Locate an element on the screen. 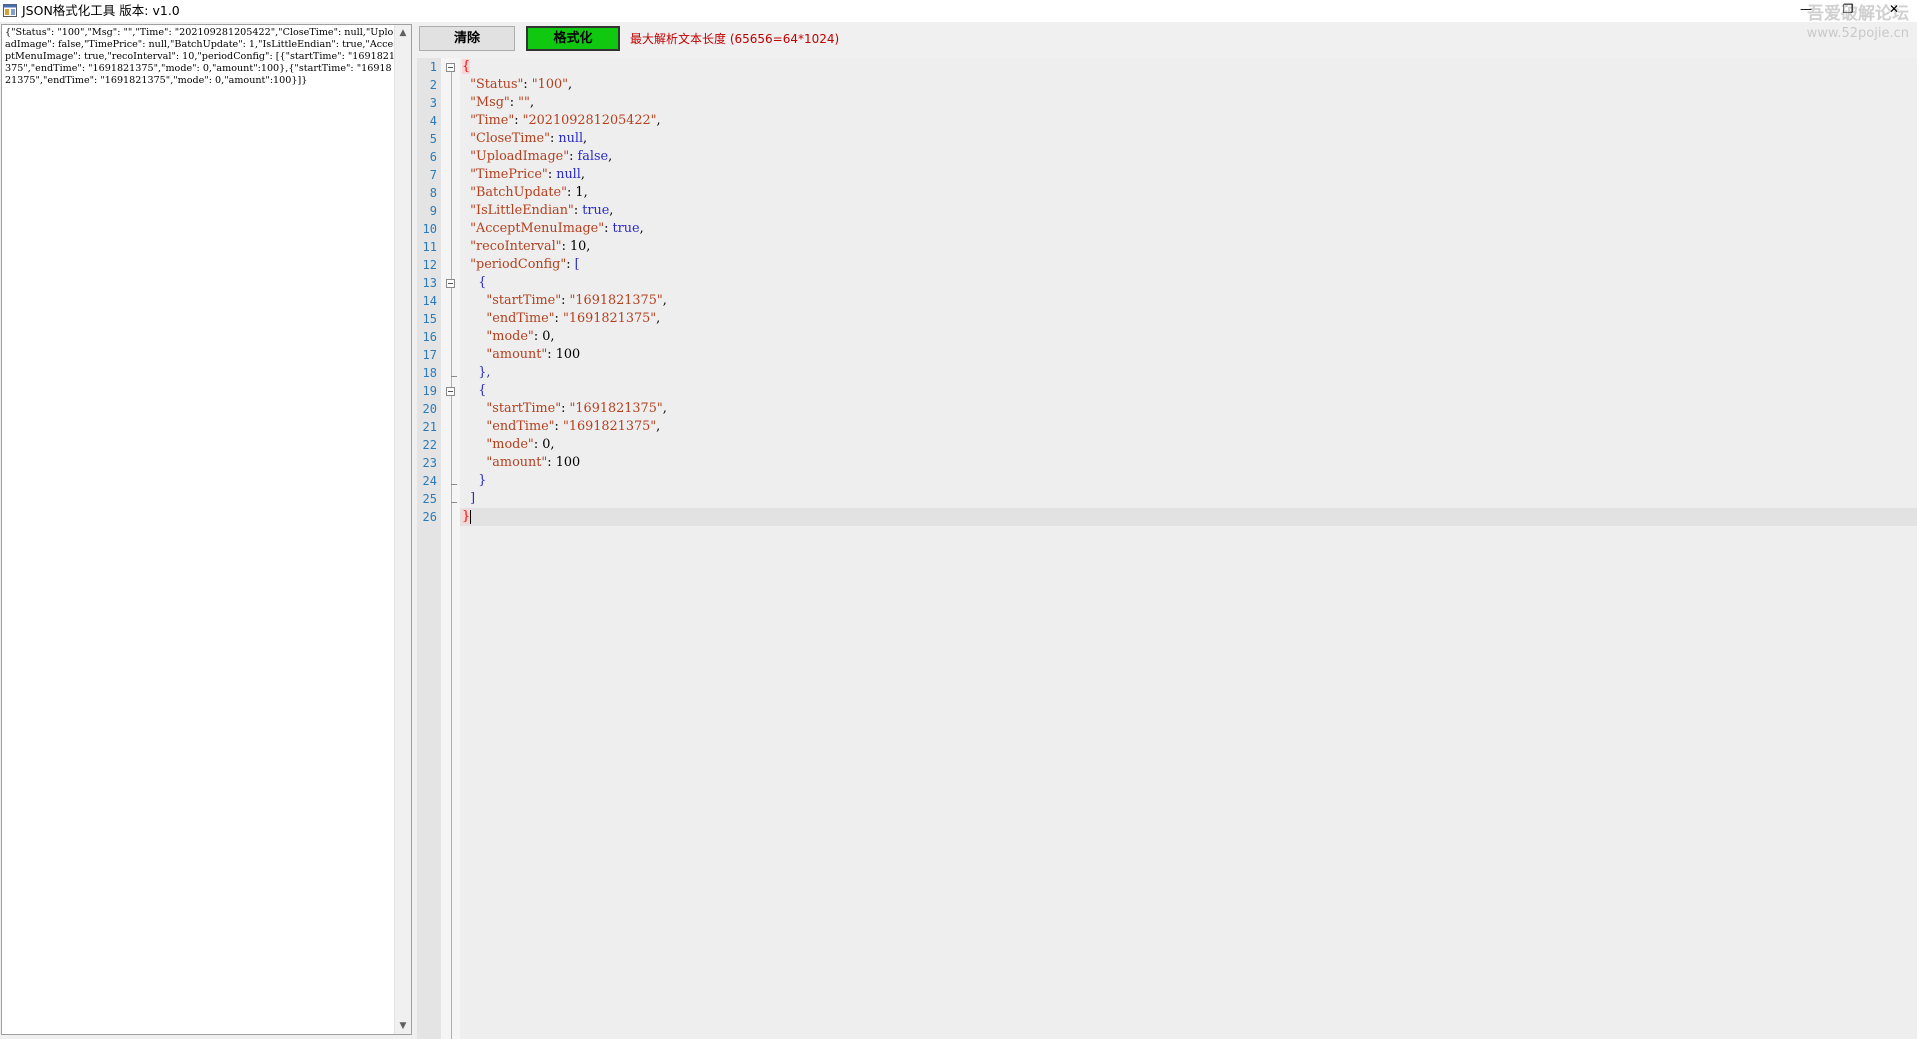 The width and height of the screenshot is (1917, 1039). json-key: "periodConfig" is located at coordinates (518, 264).